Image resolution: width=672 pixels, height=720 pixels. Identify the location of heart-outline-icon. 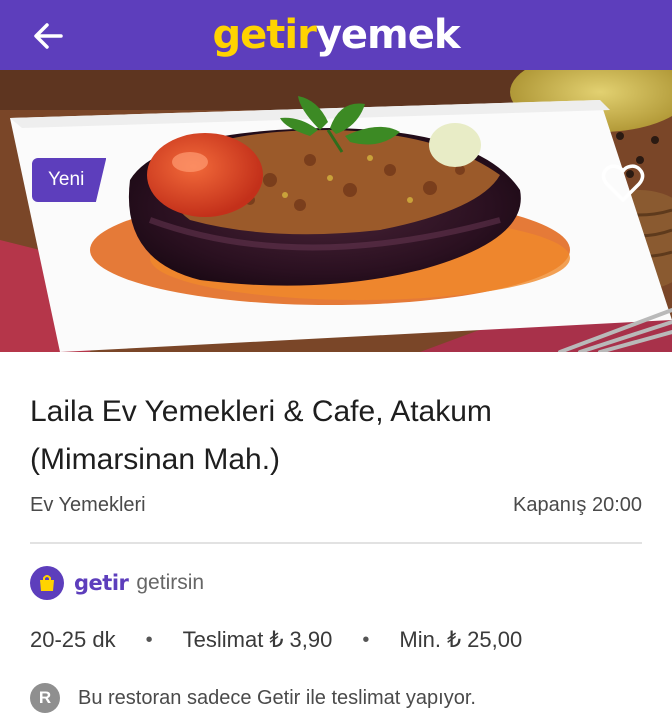
(623, 183).